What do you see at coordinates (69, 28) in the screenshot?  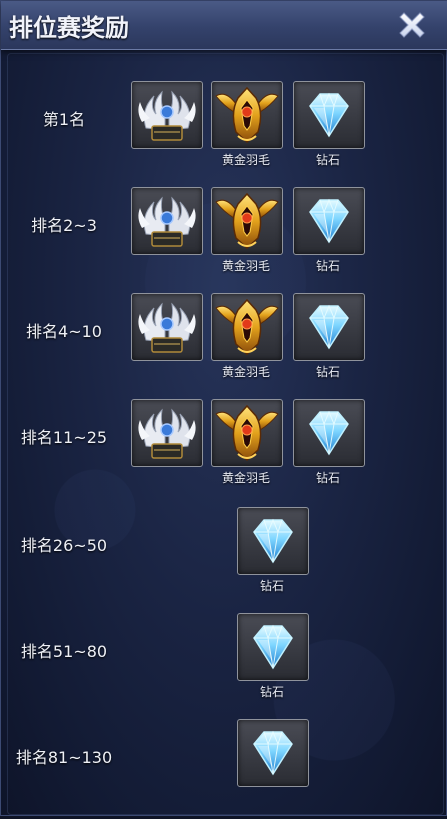 I see `panel-title: 排位赛奖励` at bounding box center [69, 28].